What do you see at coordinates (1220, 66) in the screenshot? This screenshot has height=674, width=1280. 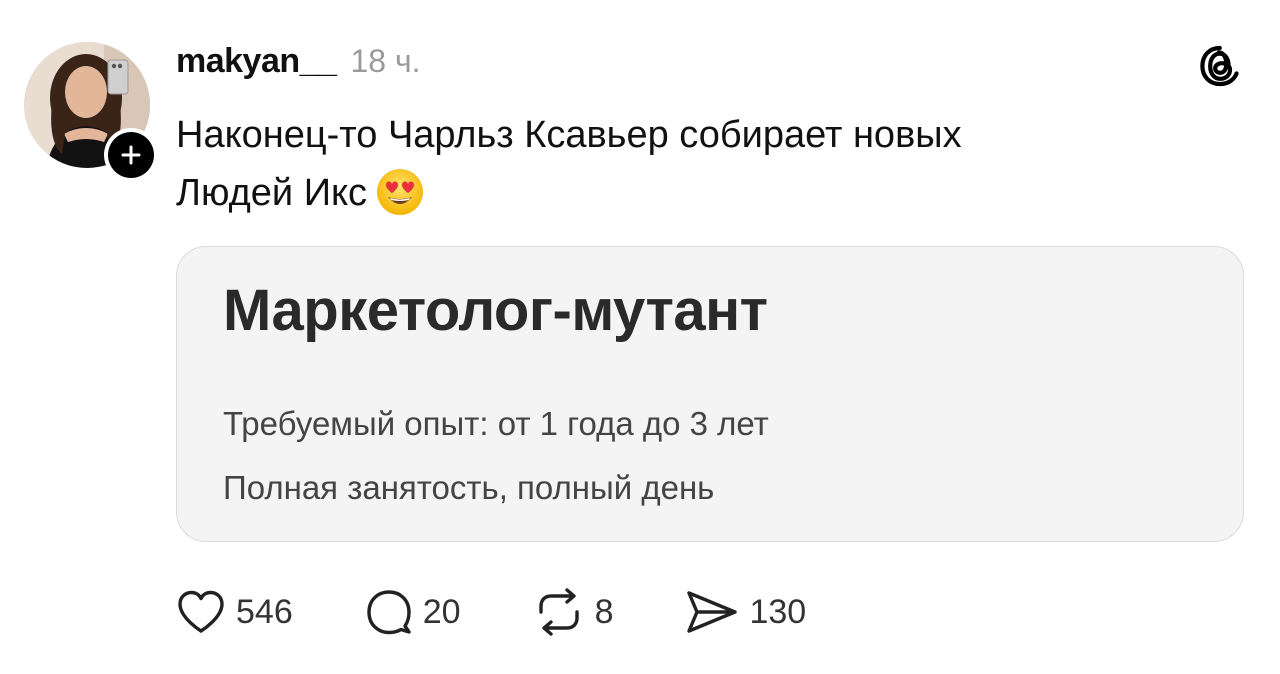 I see `threads-logo-icon` at bounding box center [1220, 66].